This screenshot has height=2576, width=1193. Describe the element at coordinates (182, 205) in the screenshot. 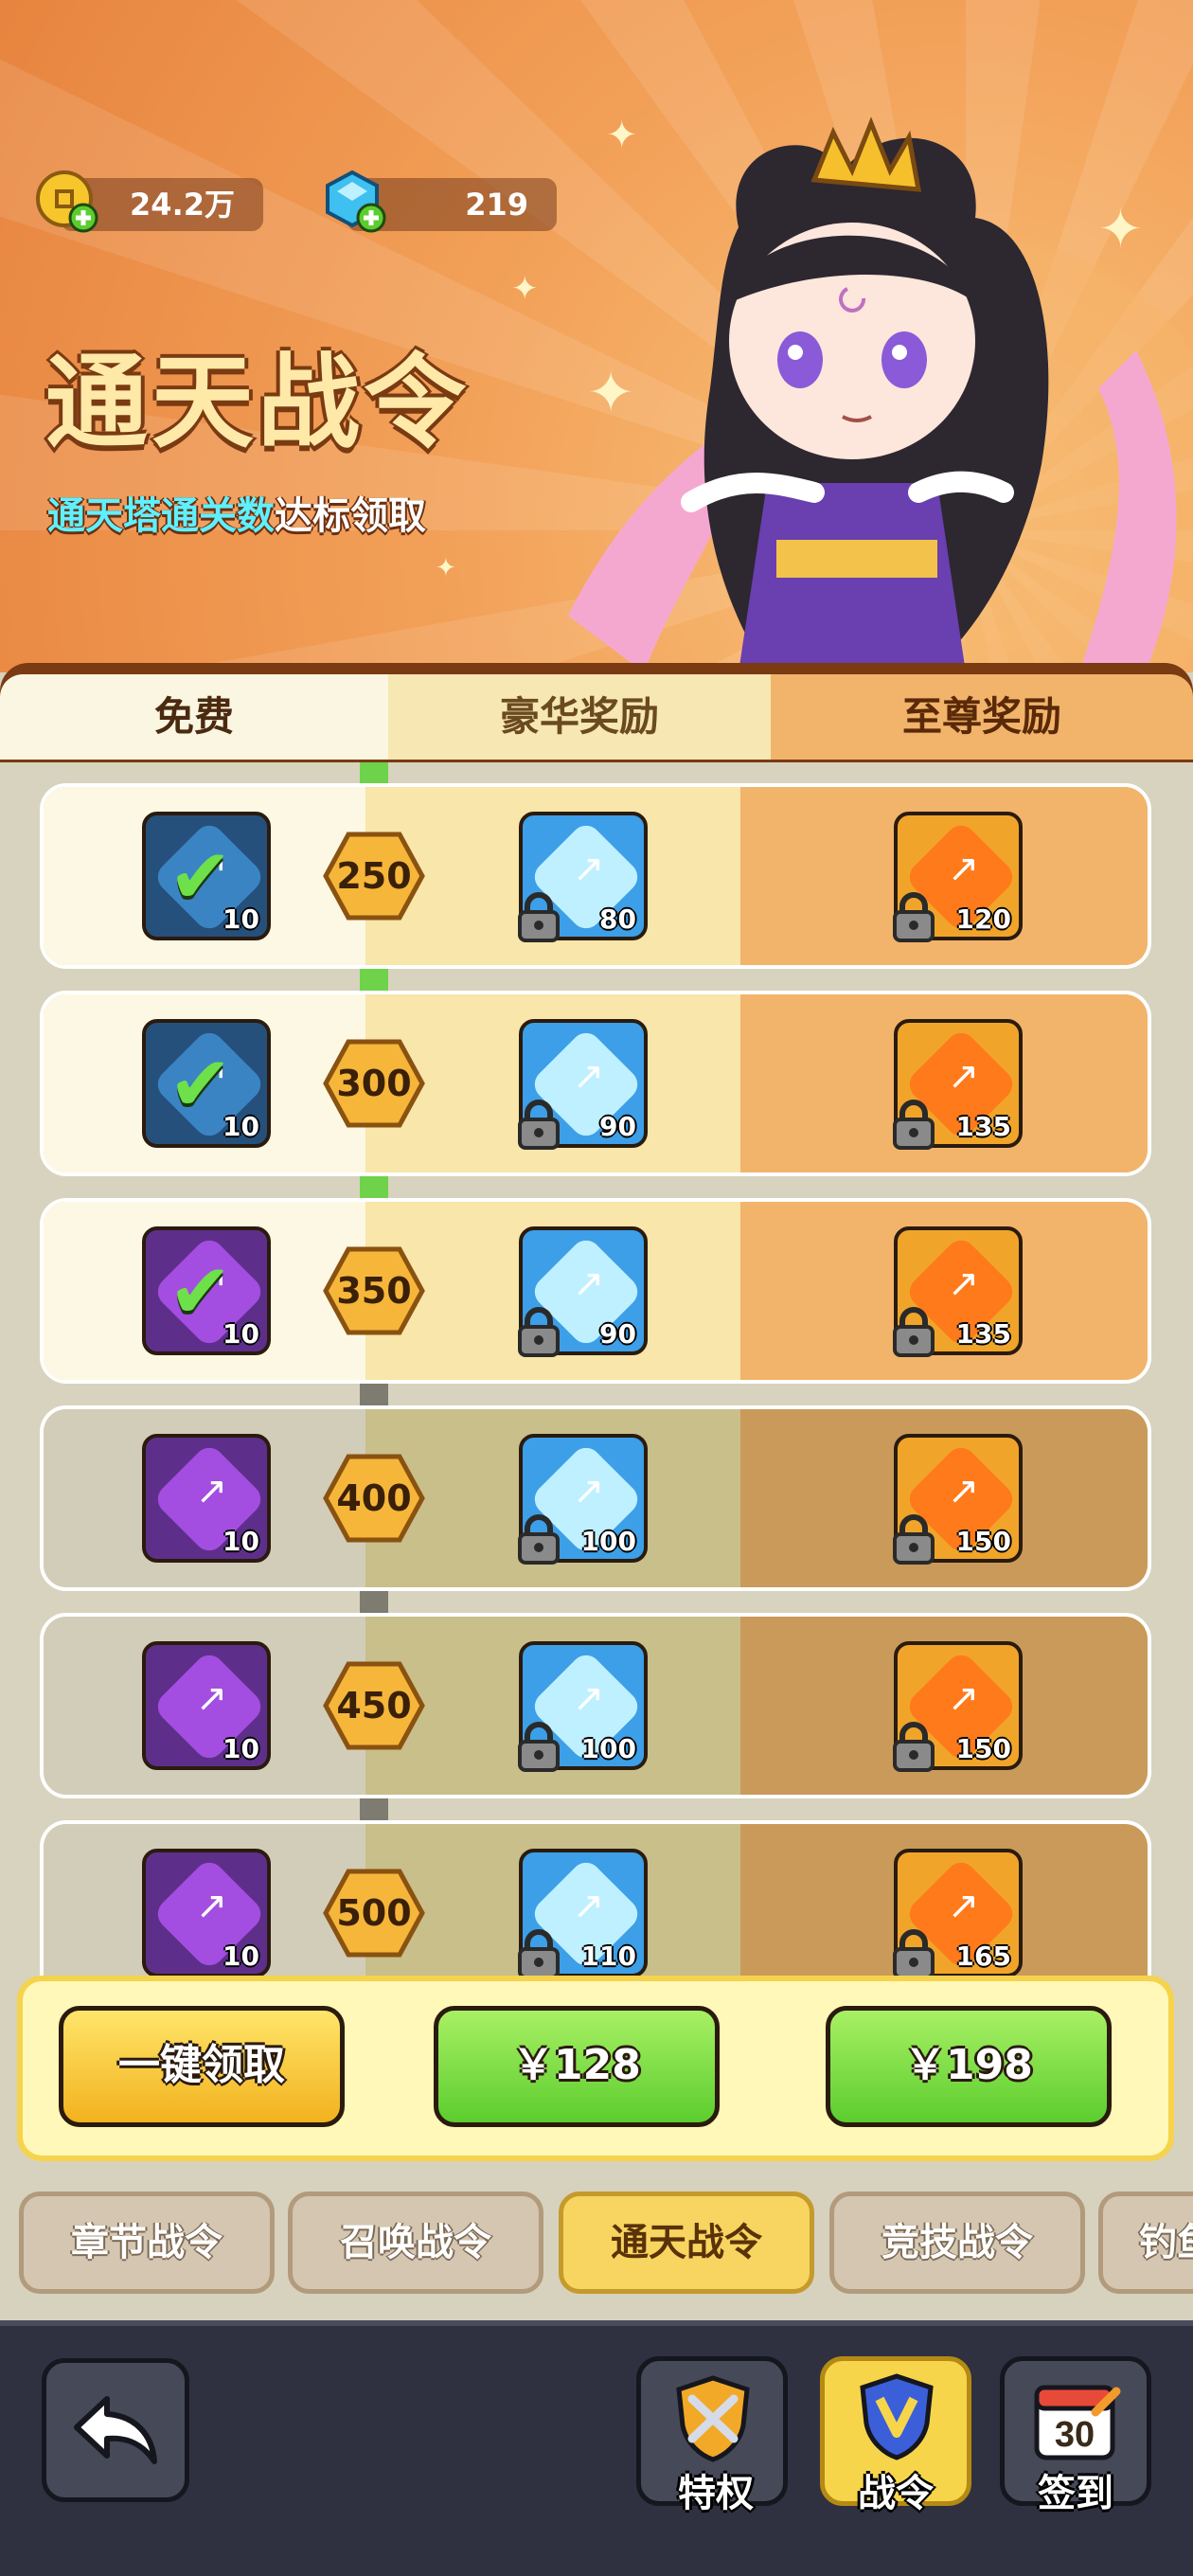

I see `gold-value: 24.2万` at that location.